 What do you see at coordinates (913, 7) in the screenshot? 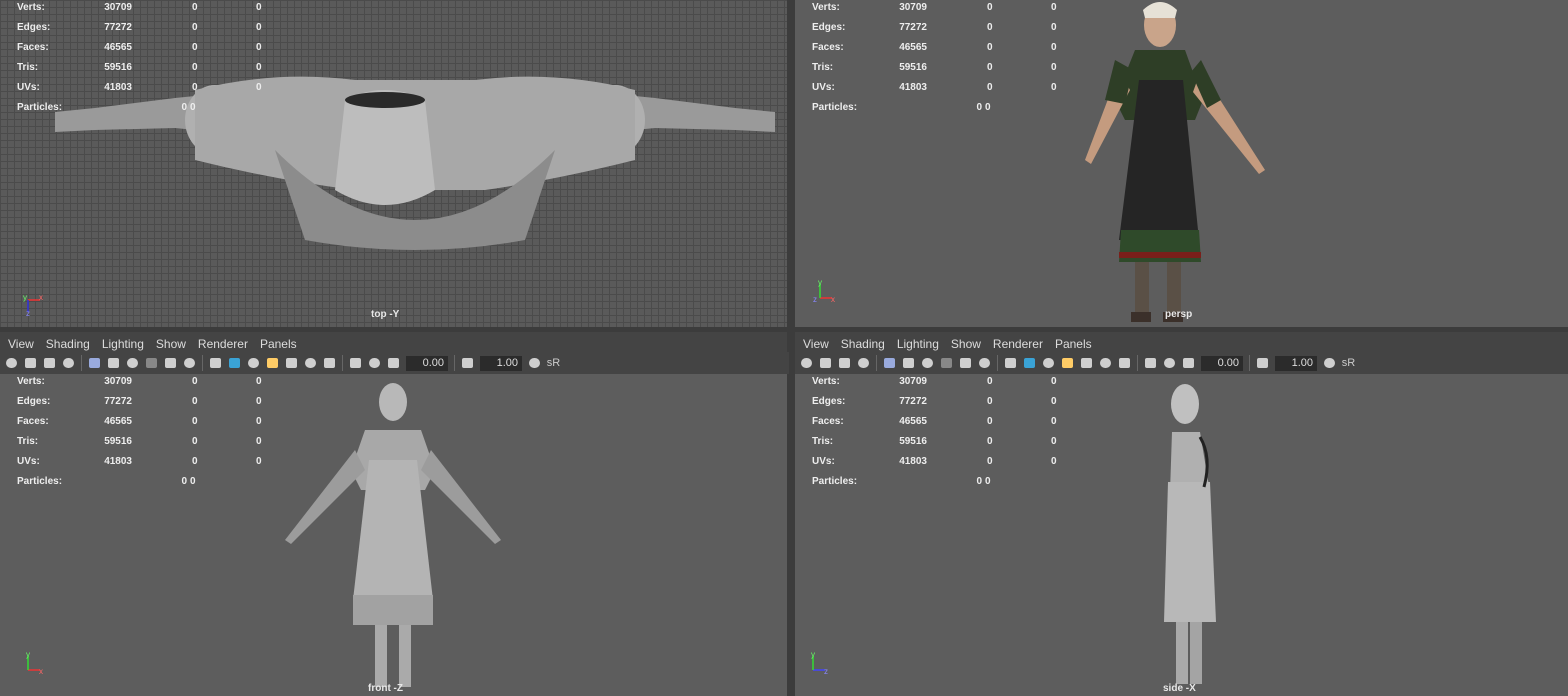
I see `verts-value: 30709` at bounding box center [913, 7].